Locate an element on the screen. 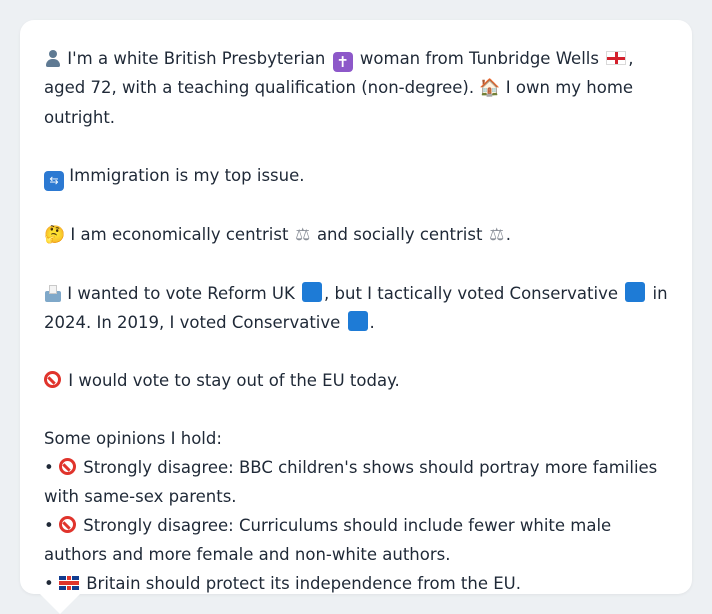 The image size is (712, 614). uk-flag-icon is located at coordinates (68, 583).